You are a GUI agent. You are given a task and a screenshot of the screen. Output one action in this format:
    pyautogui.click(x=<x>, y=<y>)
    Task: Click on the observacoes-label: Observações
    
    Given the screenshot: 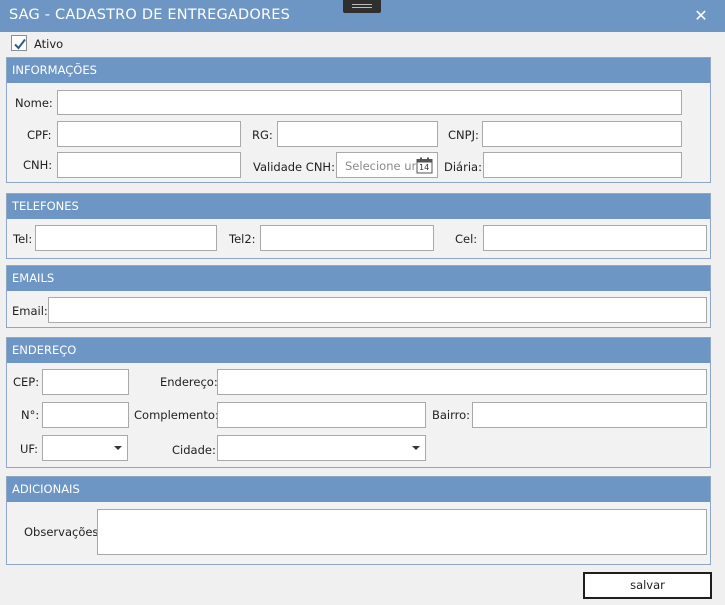 What is the action you would take?
    pyautogui.click(x=61, y=532)
    